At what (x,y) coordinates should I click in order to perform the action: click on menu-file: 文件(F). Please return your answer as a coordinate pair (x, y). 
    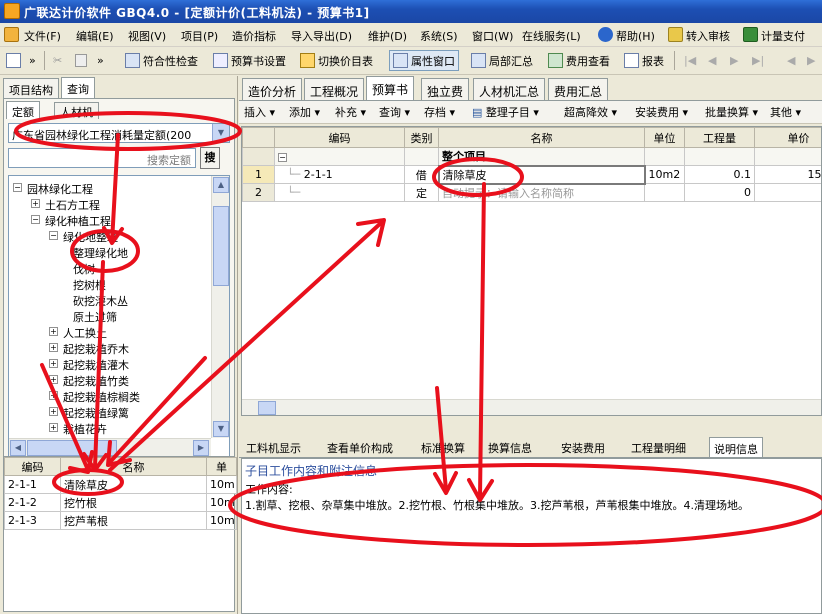
    Looking at the image, I should click on (42, 36).